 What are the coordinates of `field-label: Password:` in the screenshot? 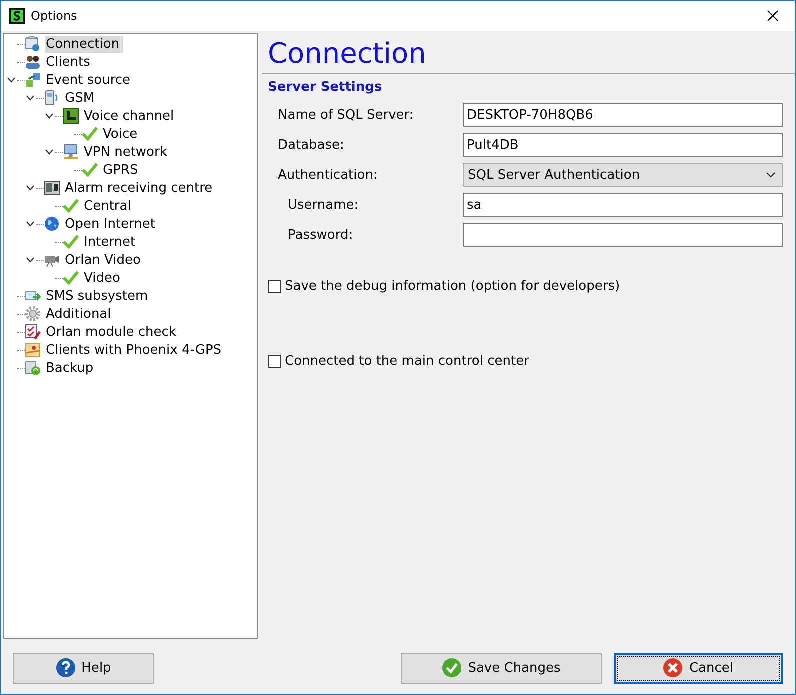 It's located at (320, 235).